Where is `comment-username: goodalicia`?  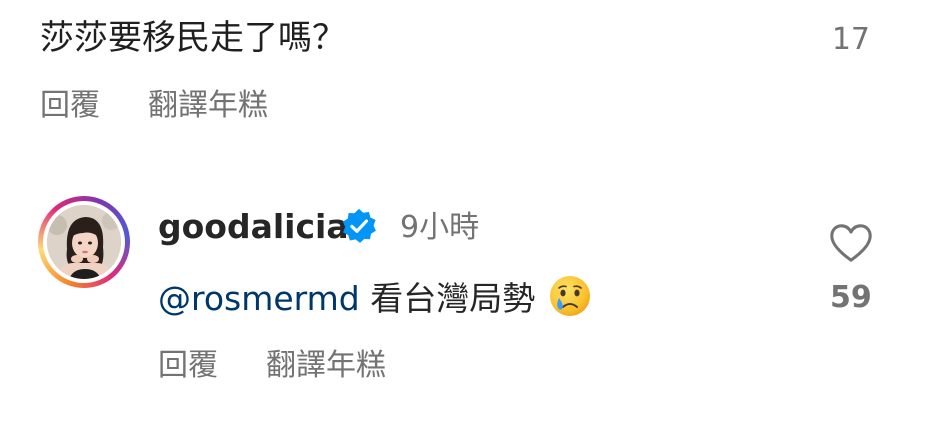
comment-username: goodalicia is located at coordinates (253, 227).